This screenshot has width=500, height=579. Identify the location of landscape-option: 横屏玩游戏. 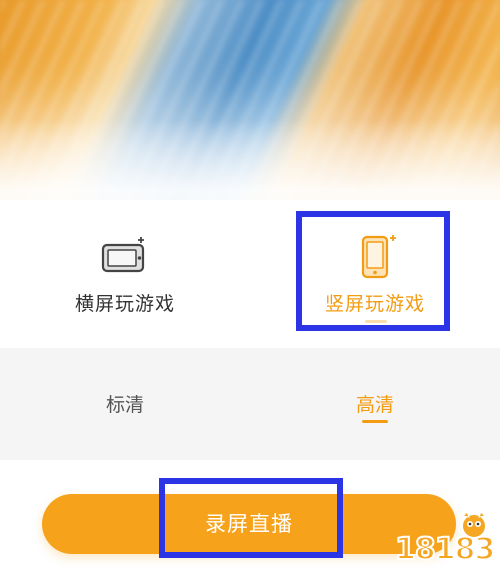
(125, 274).